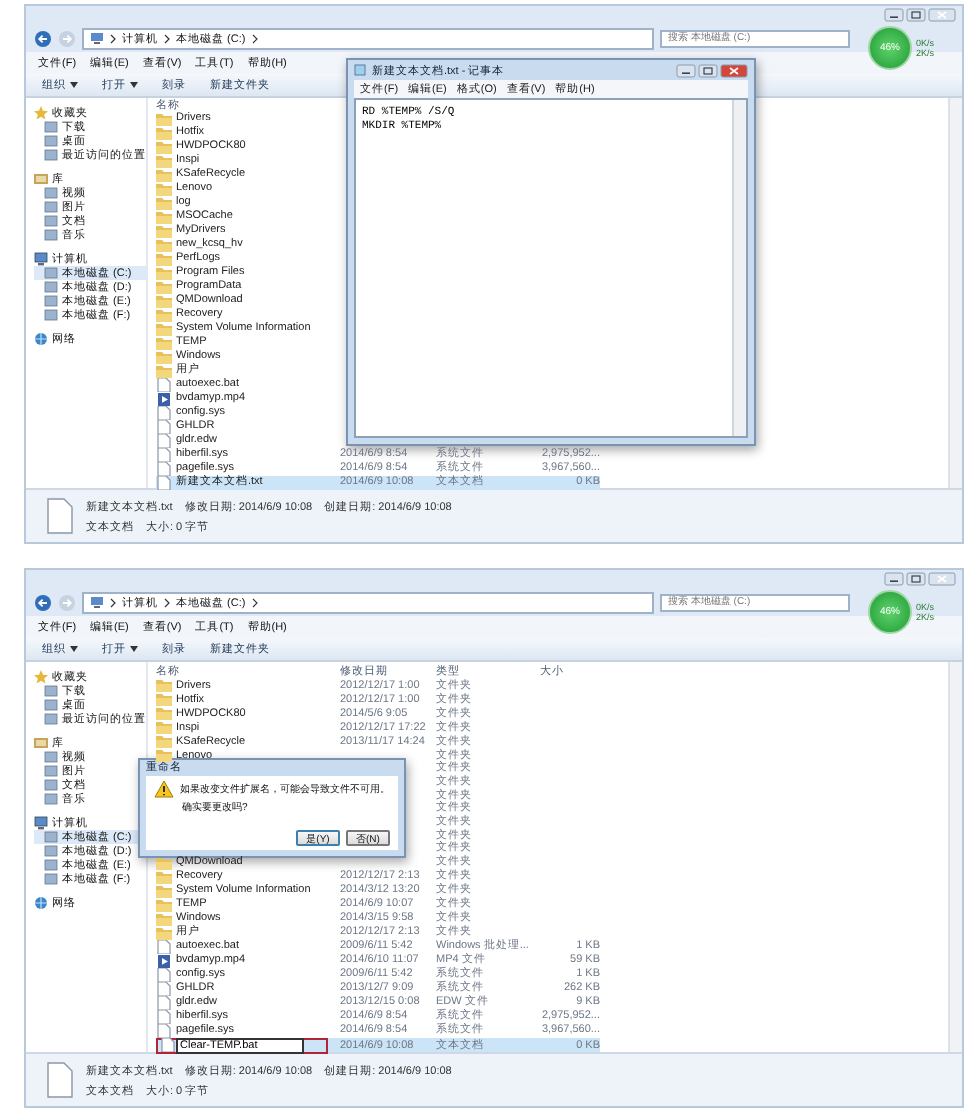 The height and width of the screenshot is (1116, 968). I want to click on notepad-icon, so click(360, 70).